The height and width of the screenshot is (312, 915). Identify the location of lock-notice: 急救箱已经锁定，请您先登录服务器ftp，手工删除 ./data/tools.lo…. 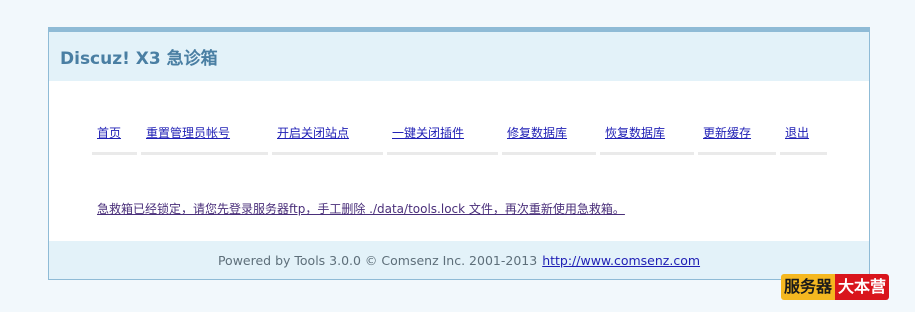
(361, 208).